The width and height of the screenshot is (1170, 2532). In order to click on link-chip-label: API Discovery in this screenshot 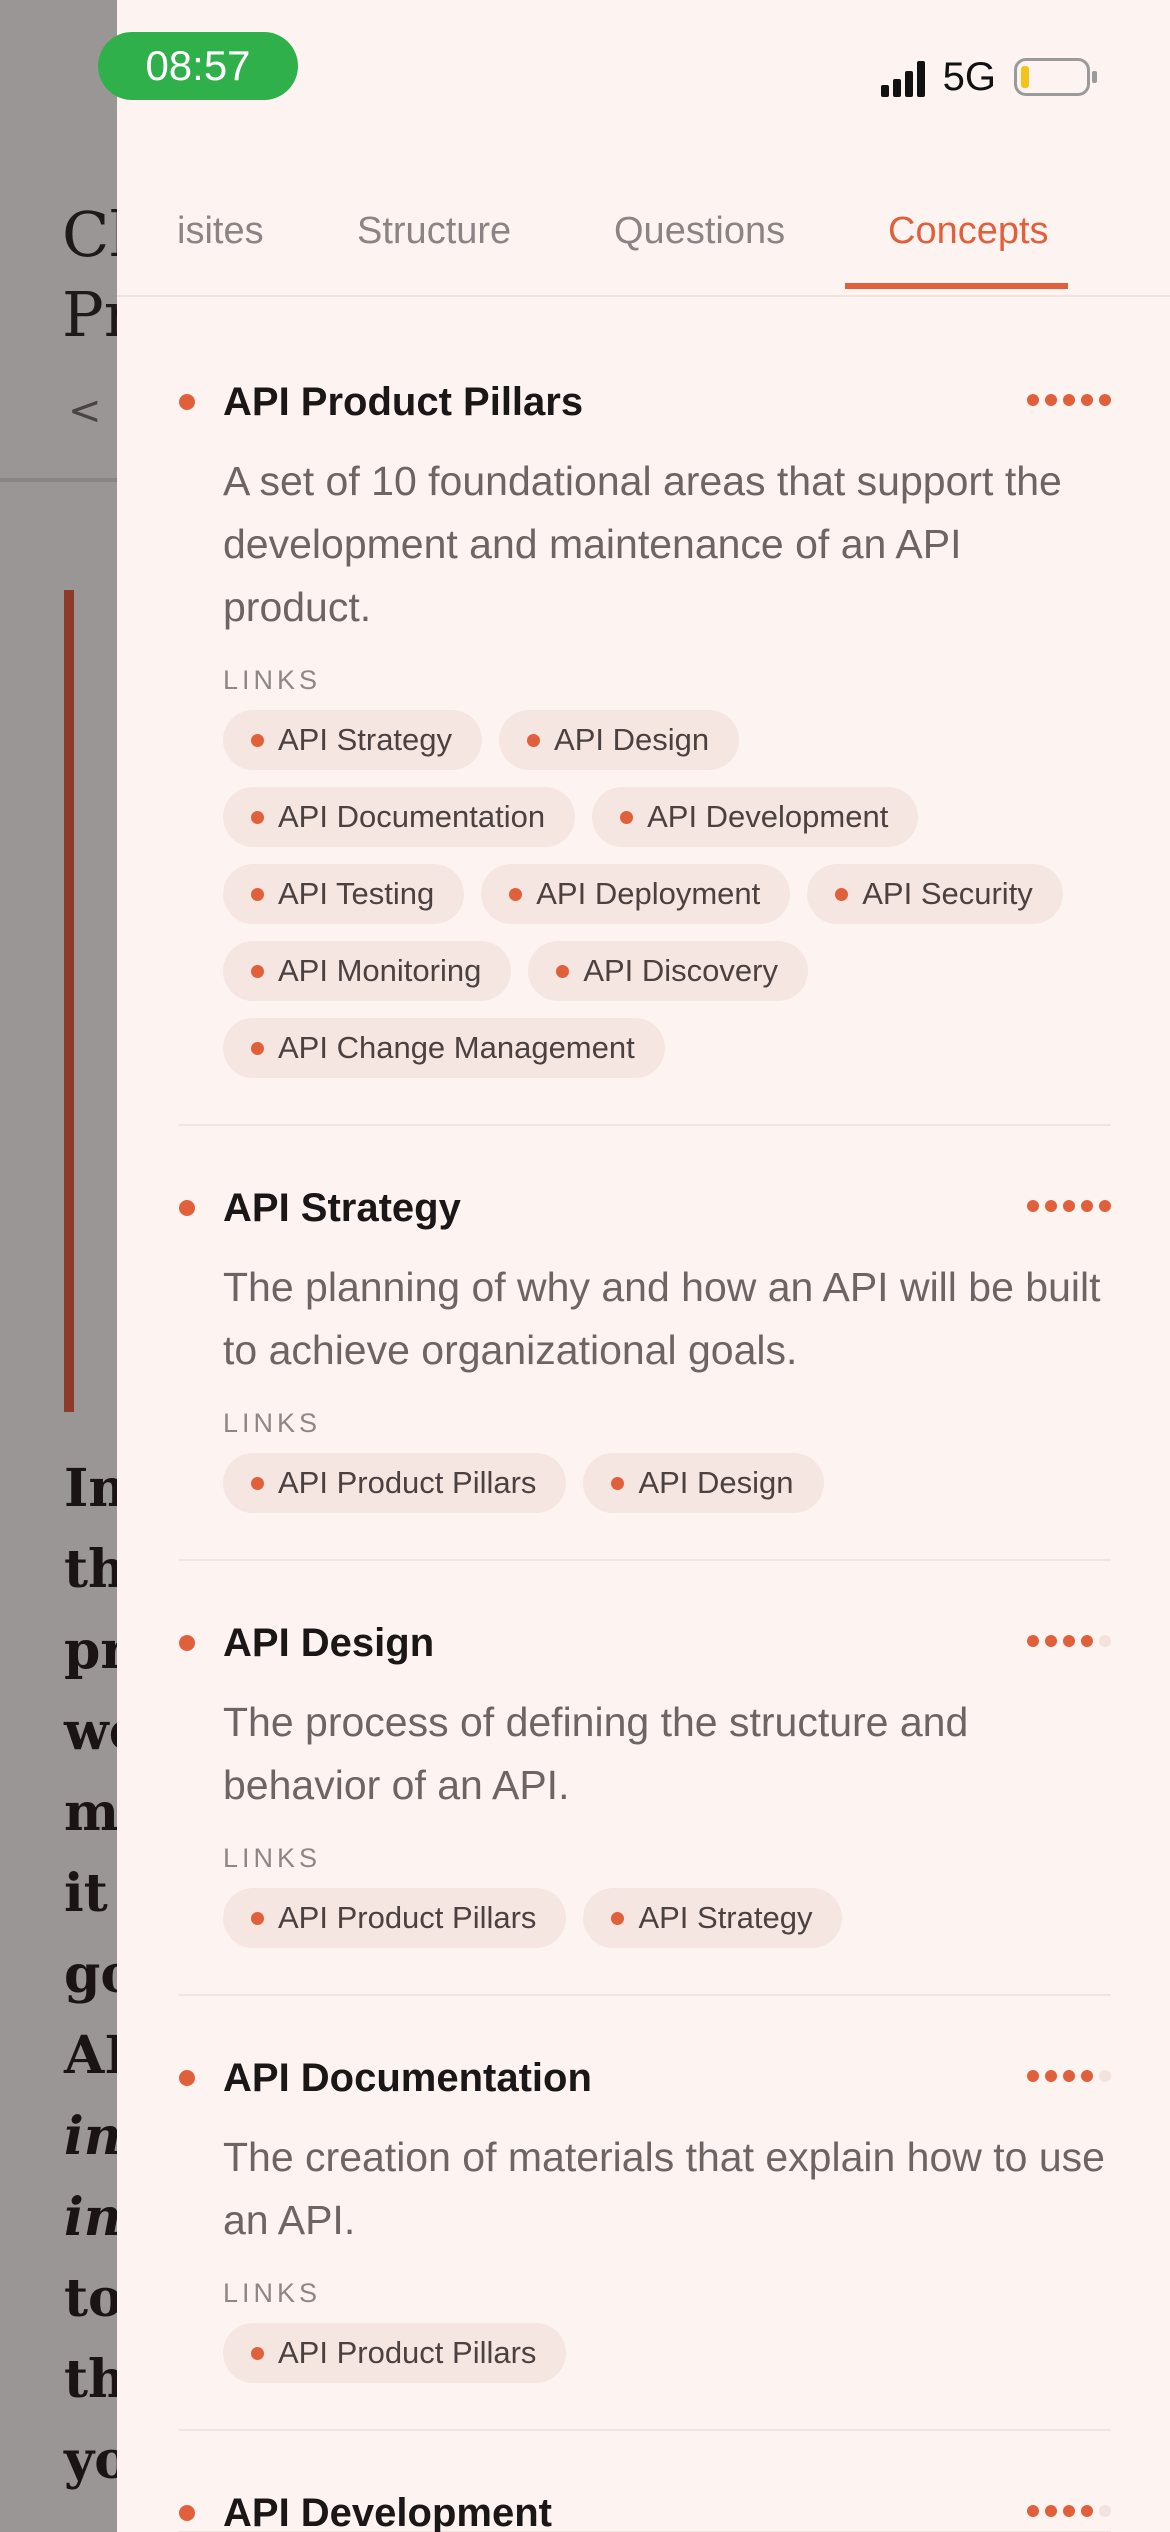, I will do `click(680, 970)`.